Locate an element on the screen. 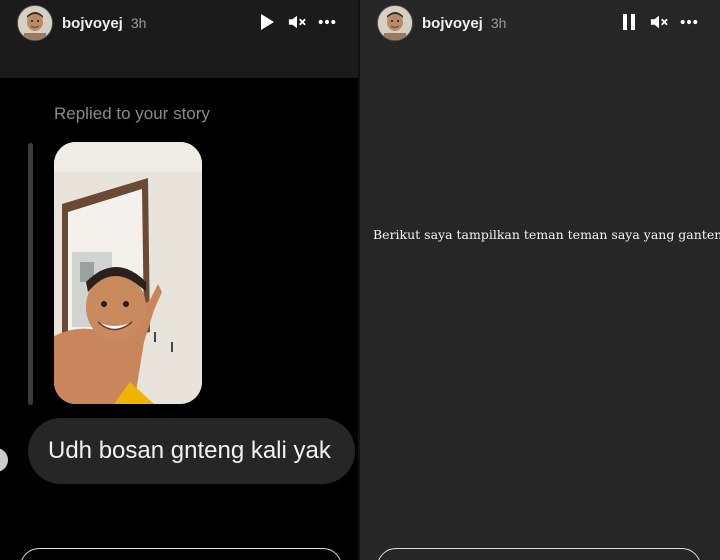 Image resolution: width=720 pixels, height=560 pixels. reply-message-bubble: Udh bosan gnteng kali yak is located at coordinates (191, 451).